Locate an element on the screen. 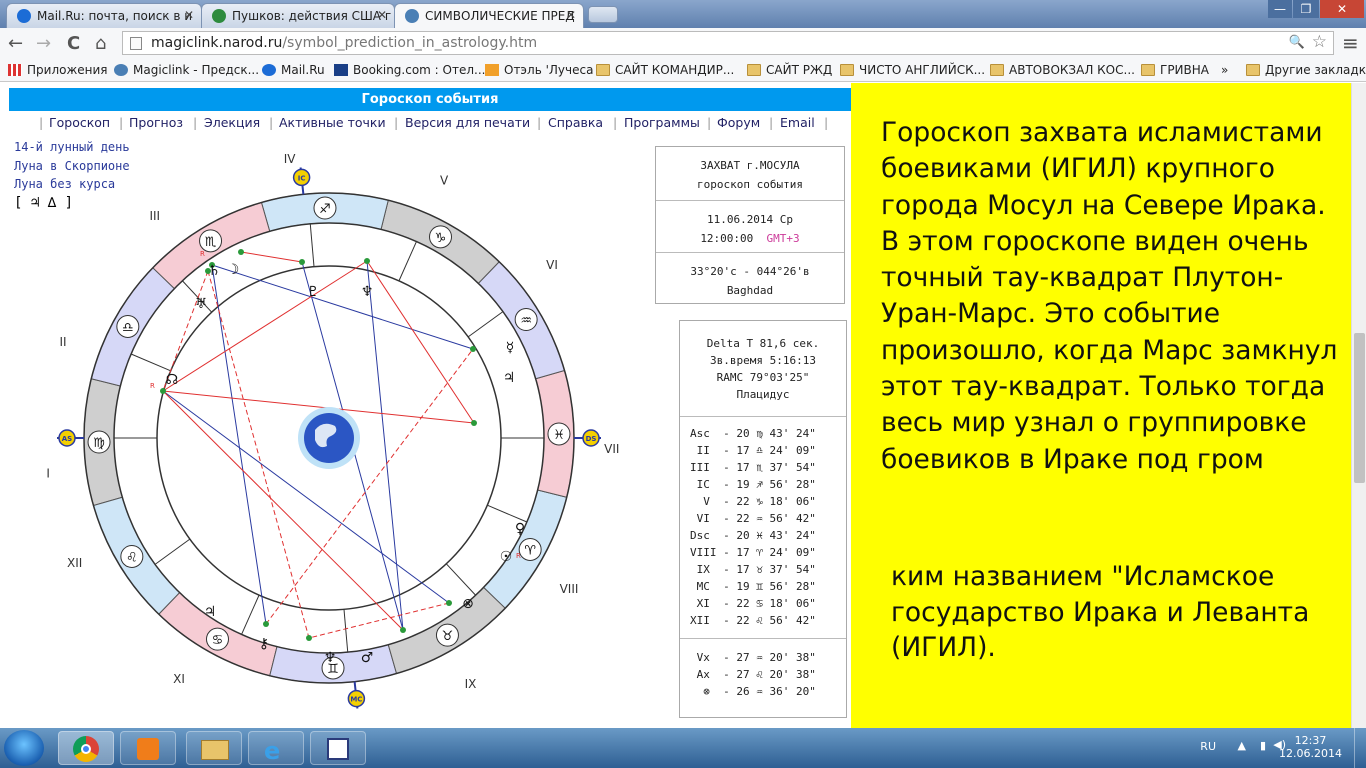 The height and width of the screenshot is (768, 1366). globe-icon is located at coordinates (219, 16).